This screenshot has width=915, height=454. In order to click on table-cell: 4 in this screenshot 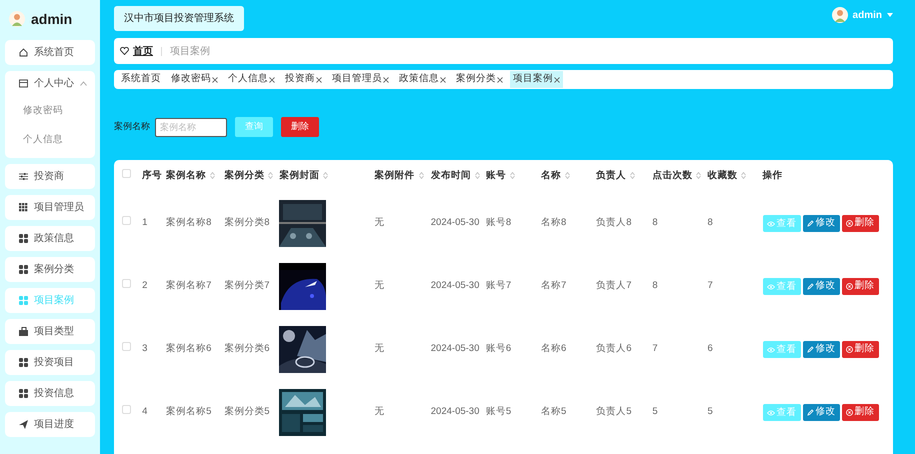, I will do `click(145, 412)`.